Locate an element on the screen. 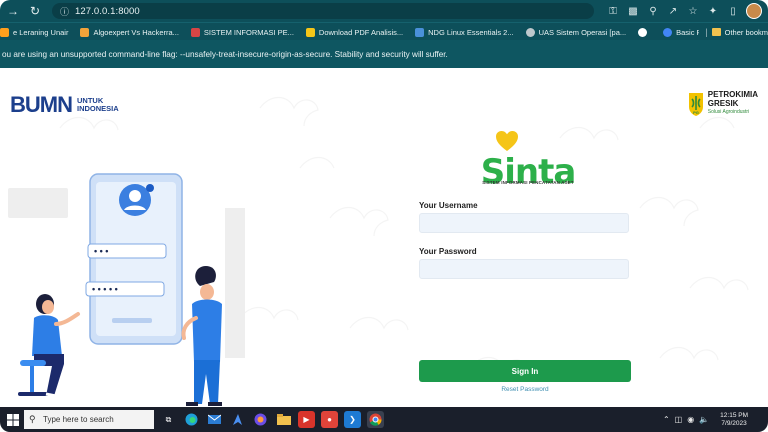 The width and height of the screenshot is (768, 432). site-info-icon: ⓘ is located at coordinates (64, 11).